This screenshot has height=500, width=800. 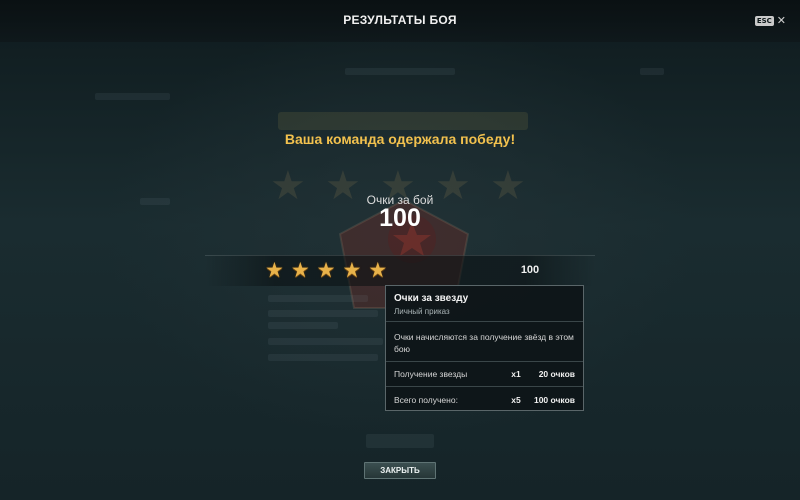 I want to click on close-button: ЗАКРЫТЬ, so click(x=400, y=470).